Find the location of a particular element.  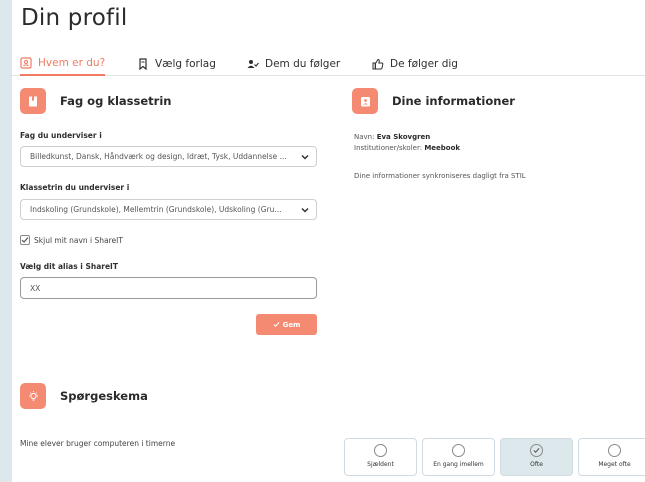

profile-card-icon is located at coordinates (365, 101).